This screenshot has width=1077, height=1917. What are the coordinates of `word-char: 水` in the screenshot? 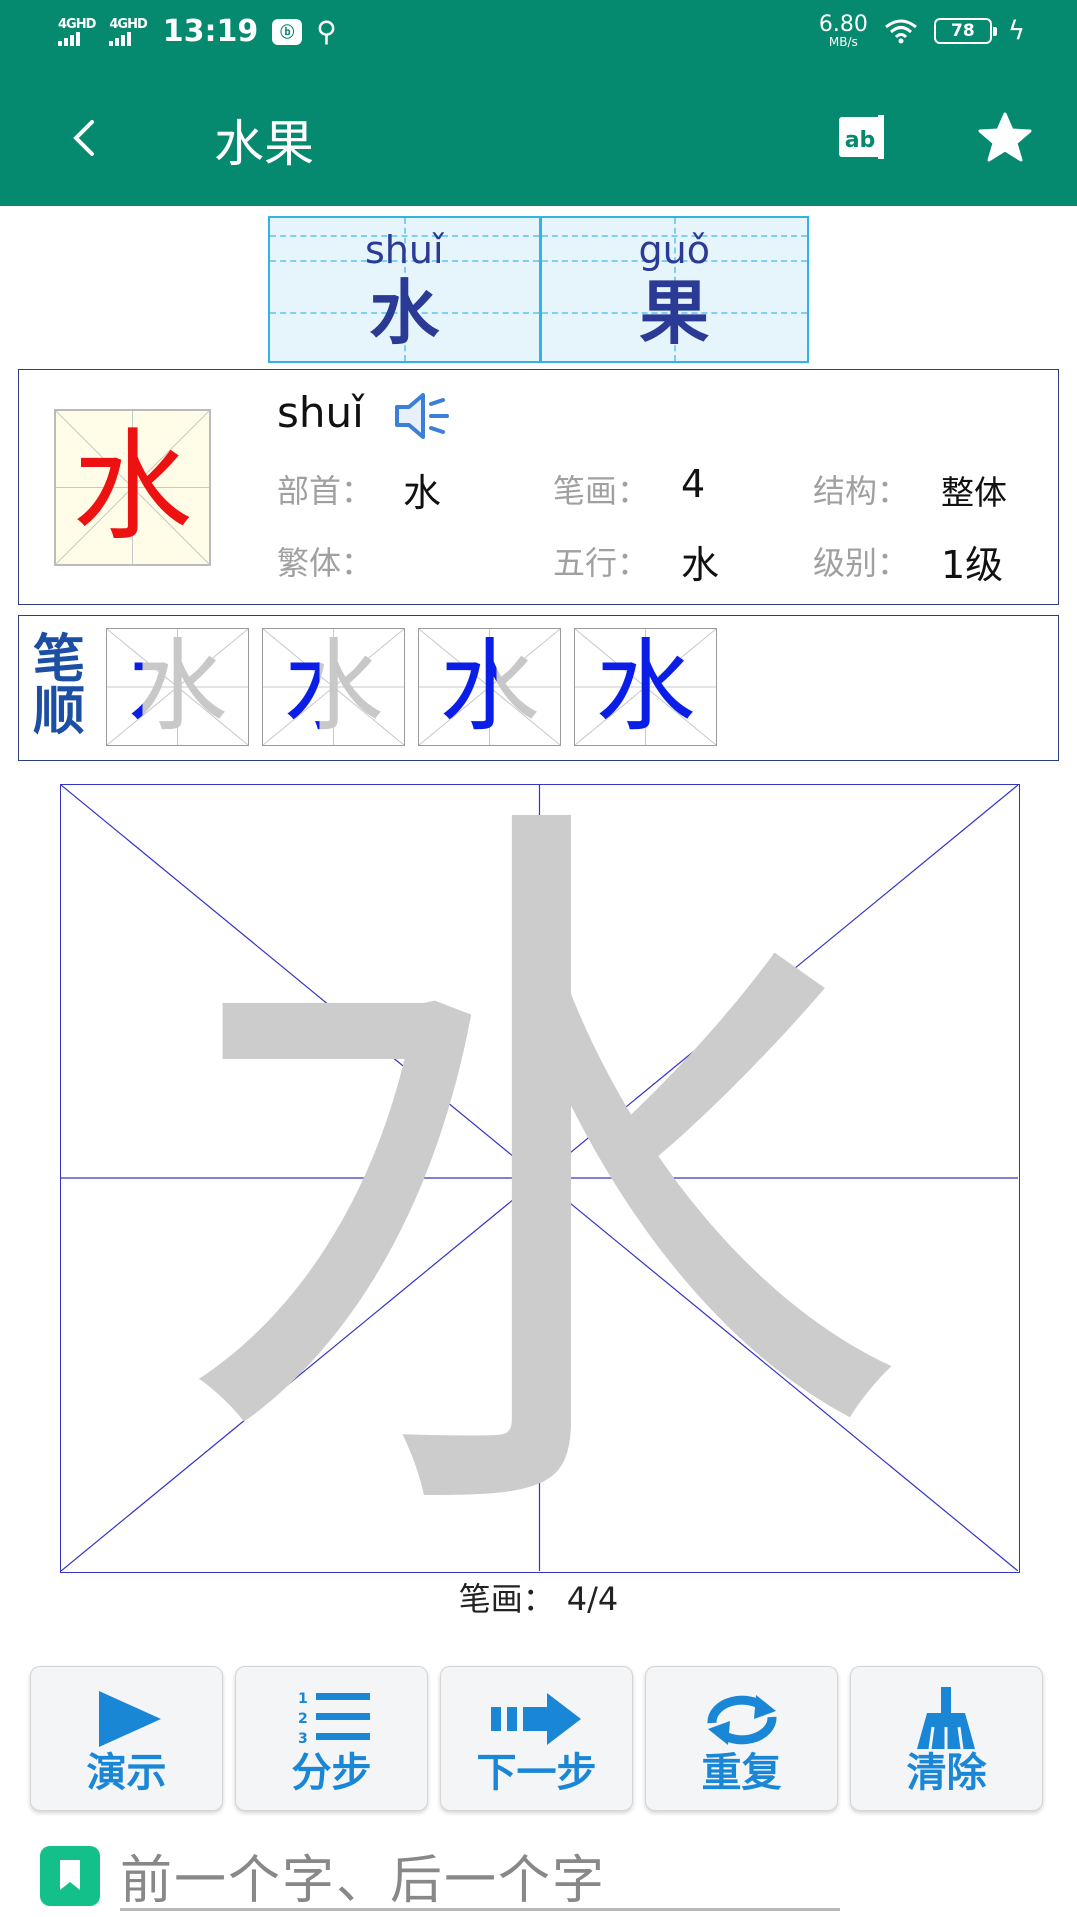 It's located at (404, 313).